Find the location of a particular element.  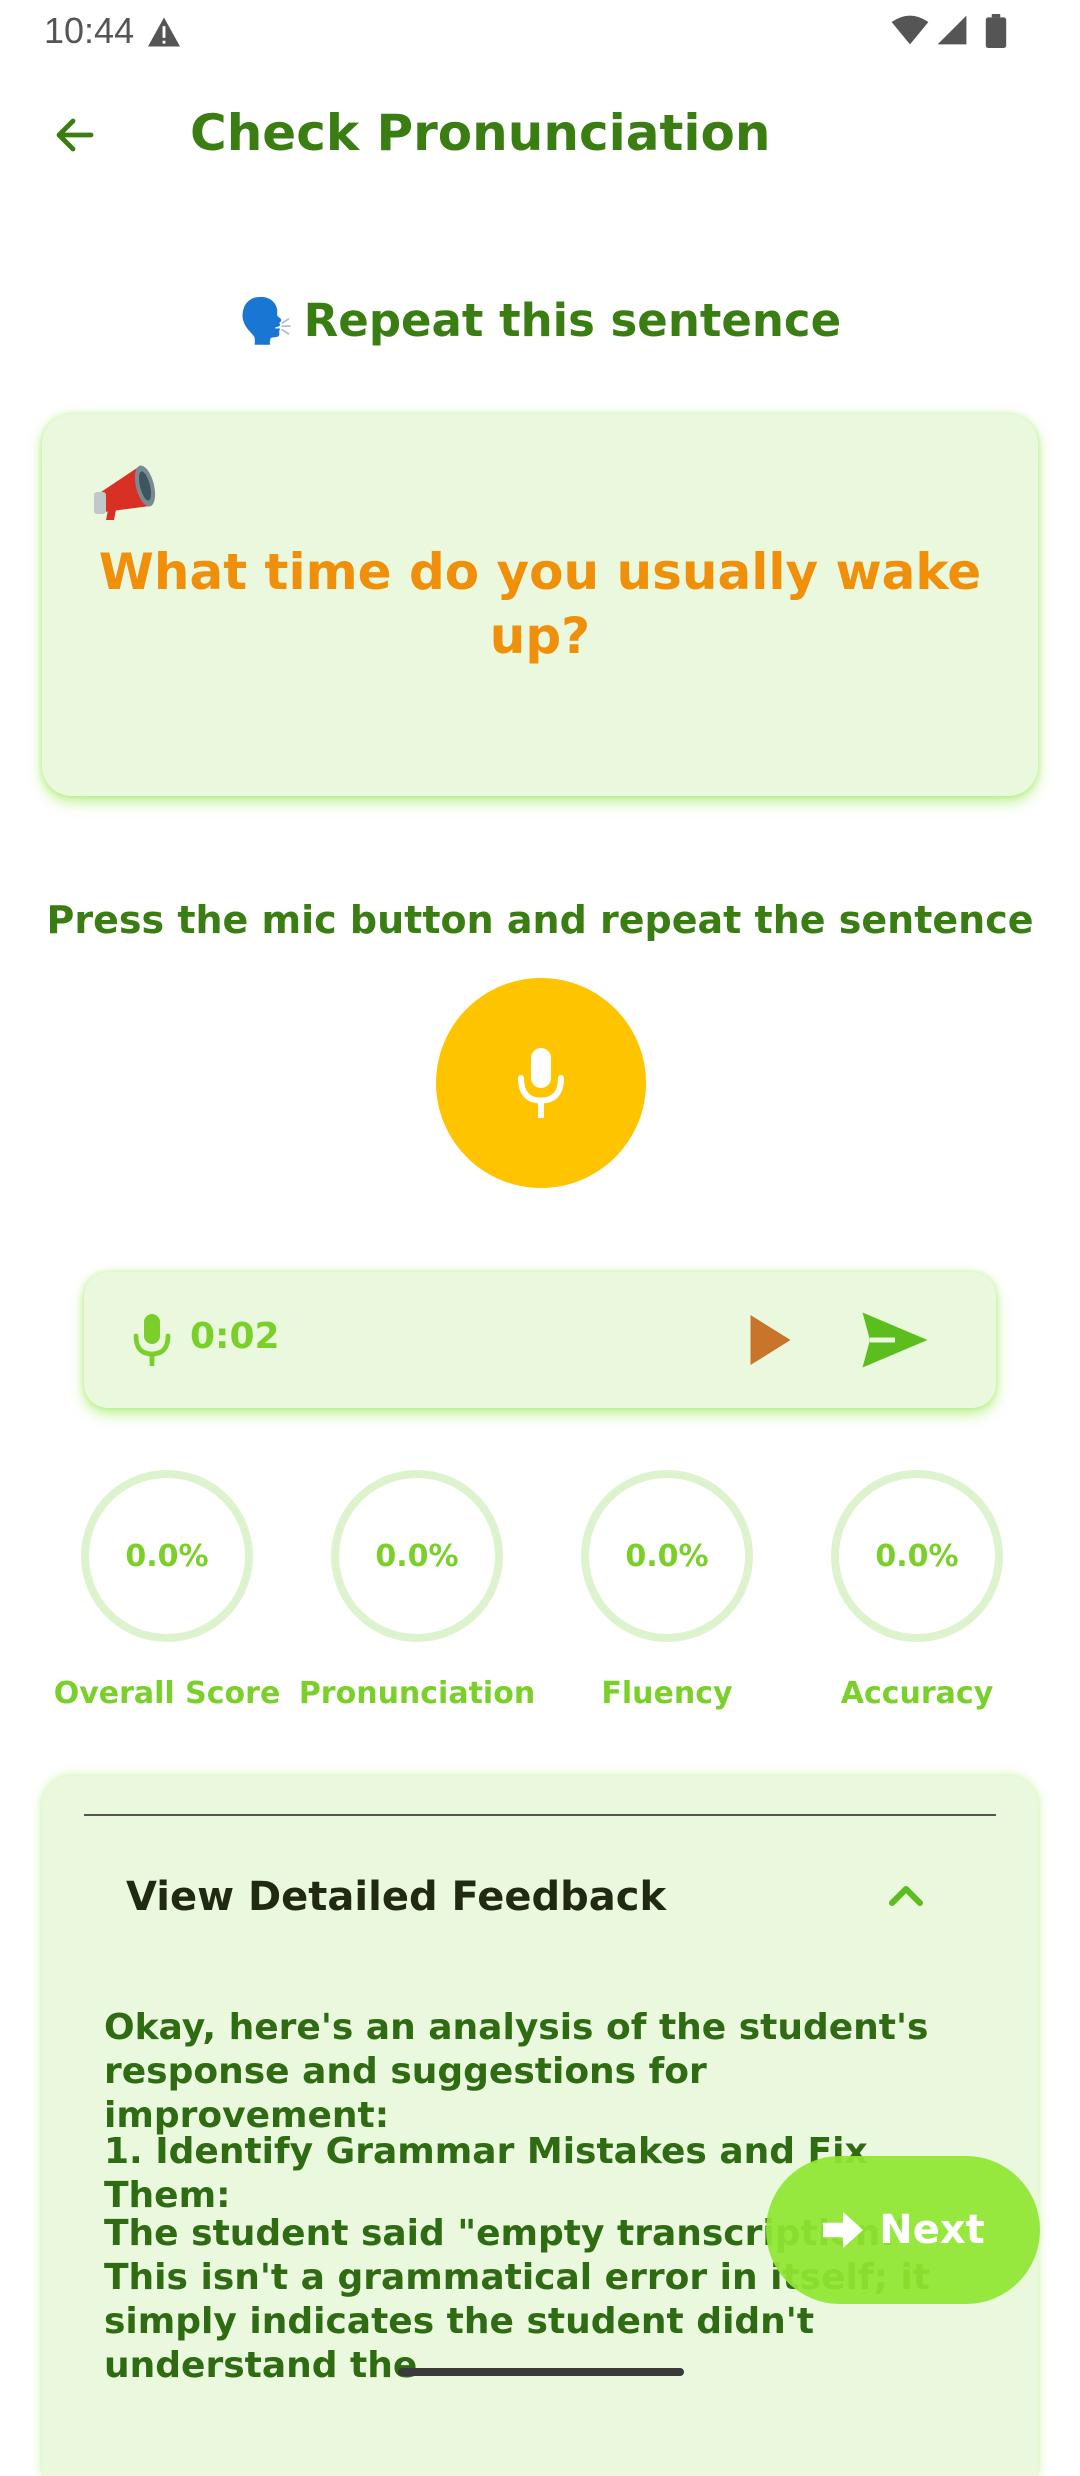

signal-icon is located at coordinates (952, 30).